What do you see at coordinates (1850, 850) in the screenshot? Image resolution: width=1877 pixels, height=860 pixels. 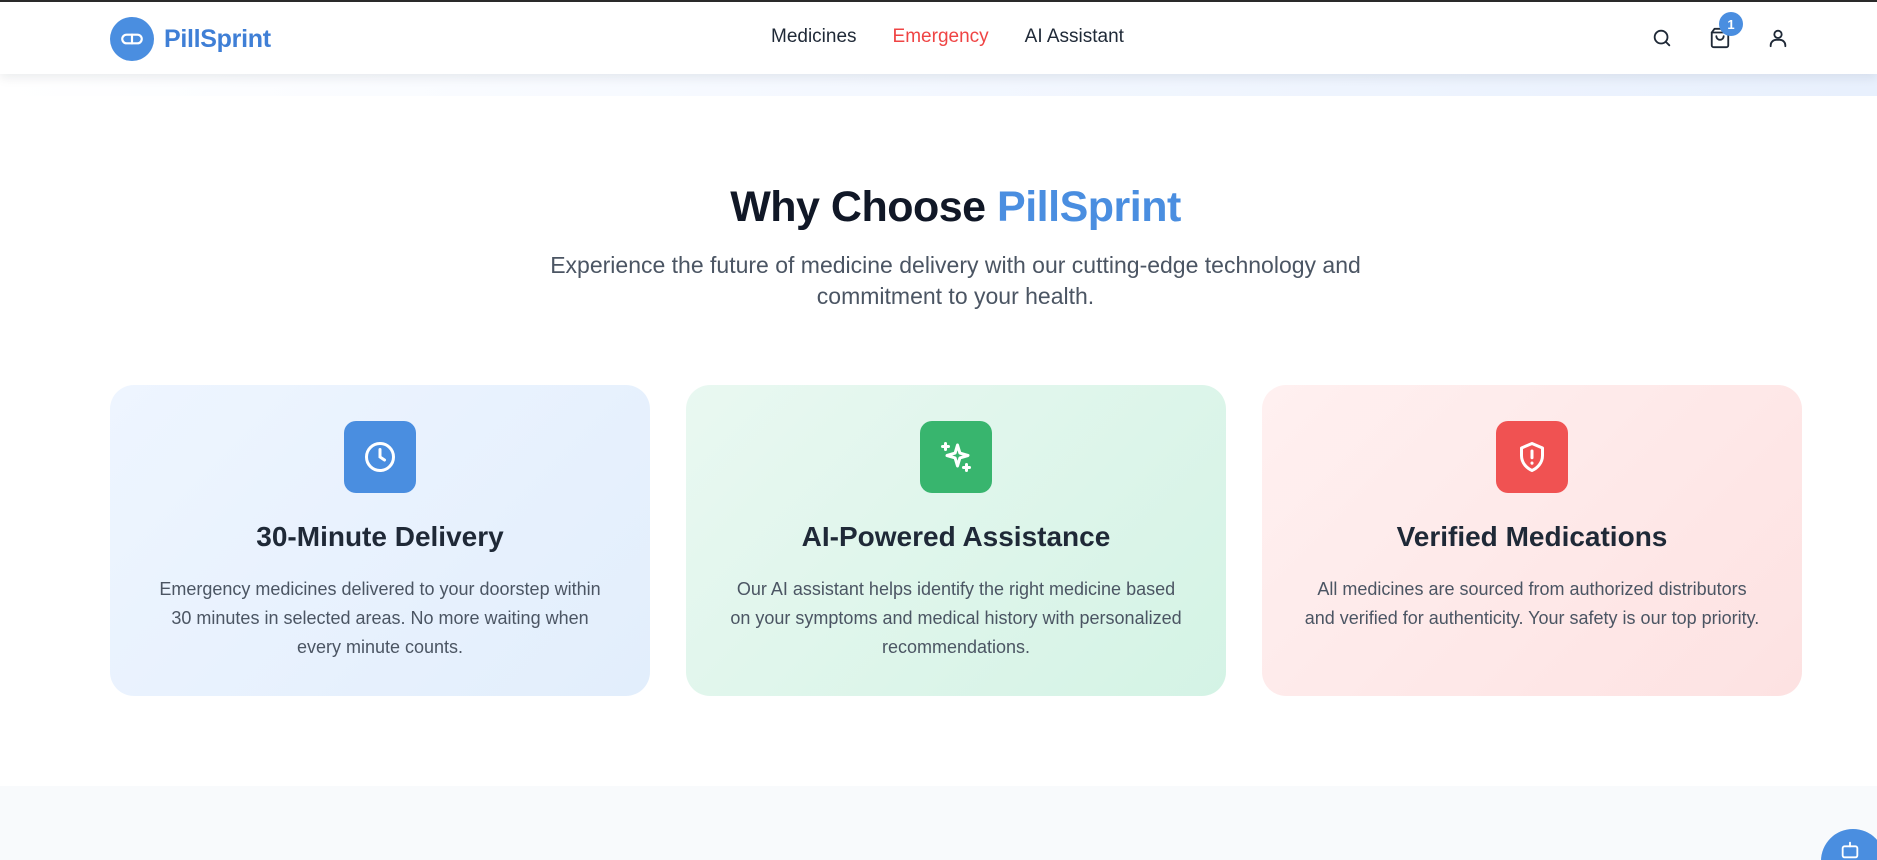 I see `chat-bot-icon` at bounding box center [1850, 850].